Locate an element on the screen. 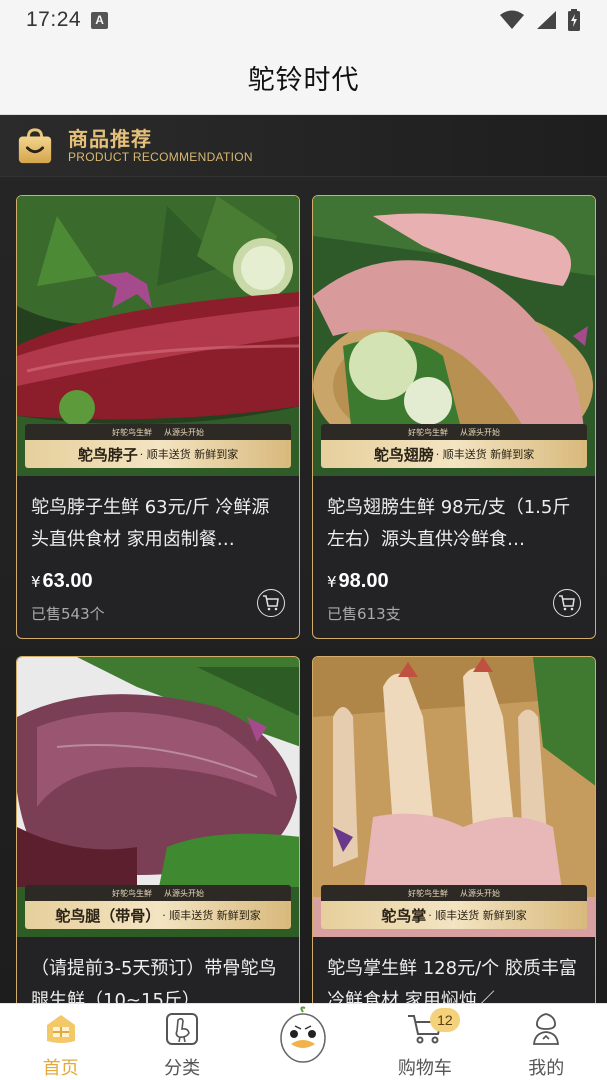 Image resolution: width=607 pixels, height=1080 pixels. banner-product-name: 鸵鸟腿（带骨） is located at coordinates (108, 915).